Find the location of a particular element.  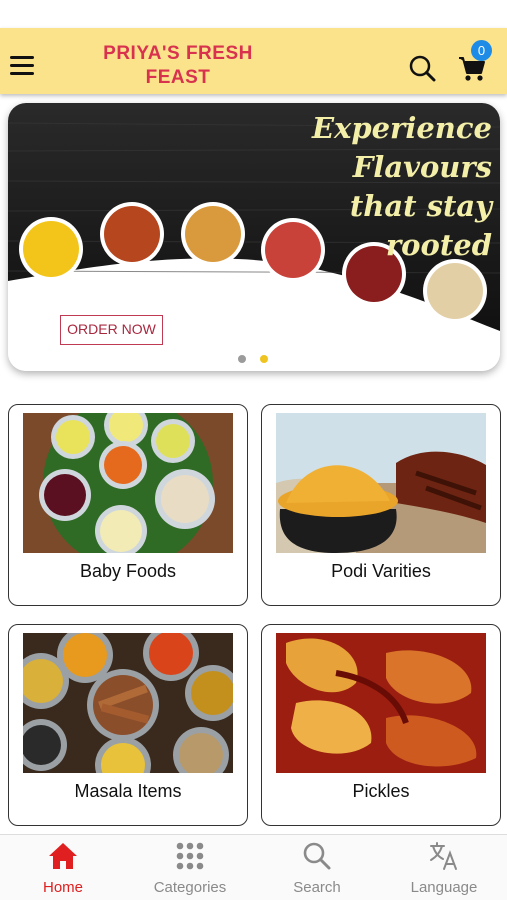

tab-label: Home is located at coordinates (62, 887).